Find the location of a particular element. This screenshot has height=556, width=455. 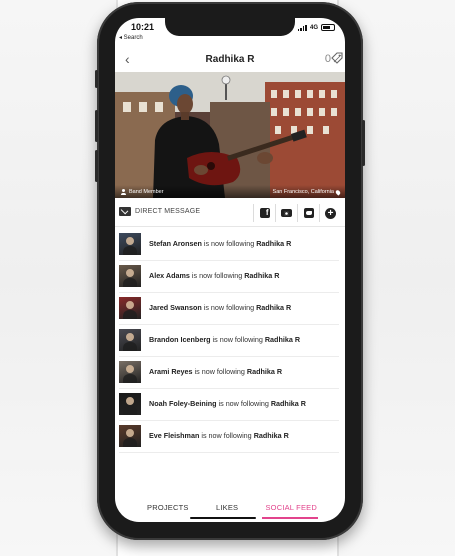

cover-photo-image is located at coordinates (230, 135).